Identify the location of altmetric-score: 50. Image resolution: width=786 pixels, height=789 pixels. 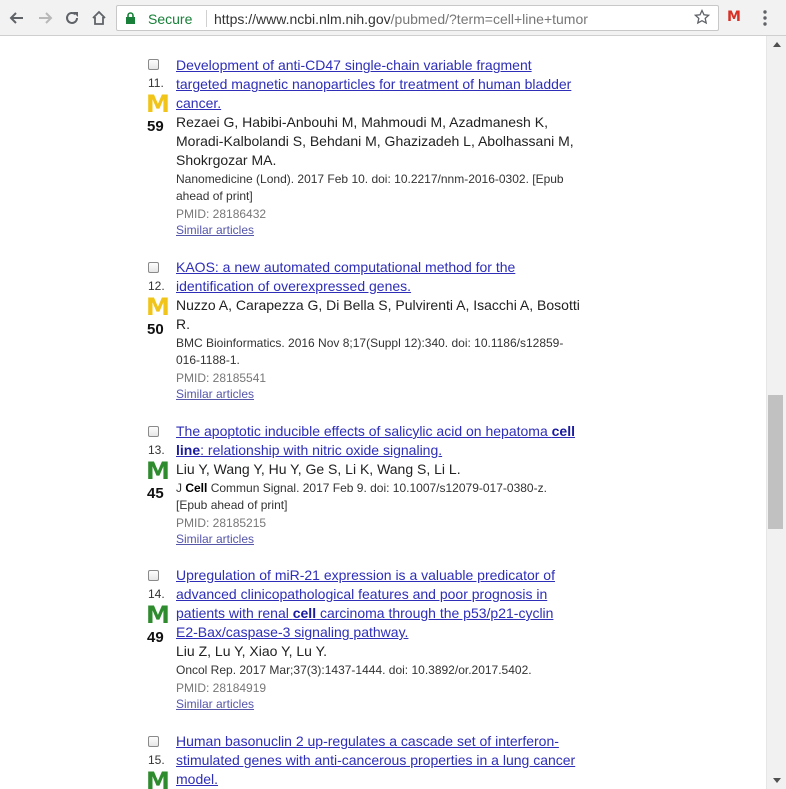
(155, 329).